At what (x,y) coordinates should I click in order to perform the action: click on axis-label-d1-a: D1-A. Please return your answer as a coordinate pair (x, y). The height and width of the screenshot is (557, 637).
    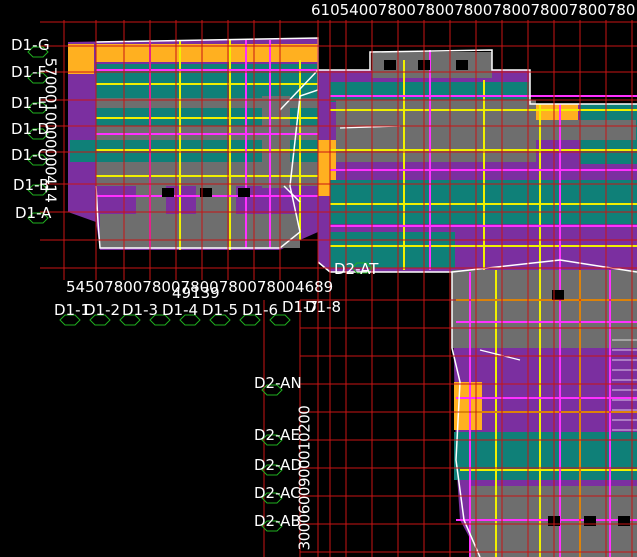
    Looking at the image, I should click on (33, 213).